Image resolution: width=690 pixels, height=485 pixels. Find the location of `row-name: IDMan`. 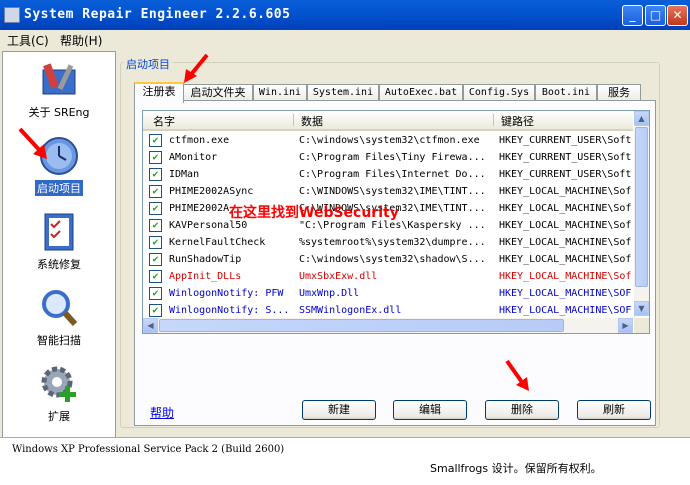

row-name: IDMan is located at coordinates (184, 174).